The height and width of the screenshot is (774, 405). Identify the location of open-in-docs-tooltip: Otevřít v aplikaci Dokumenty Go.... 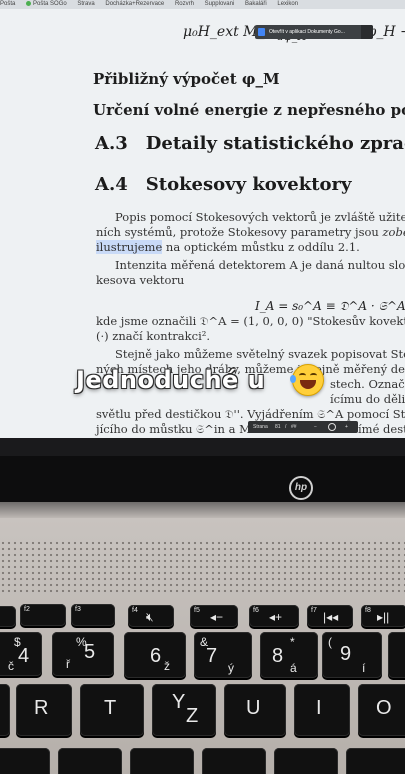
(314, 32).